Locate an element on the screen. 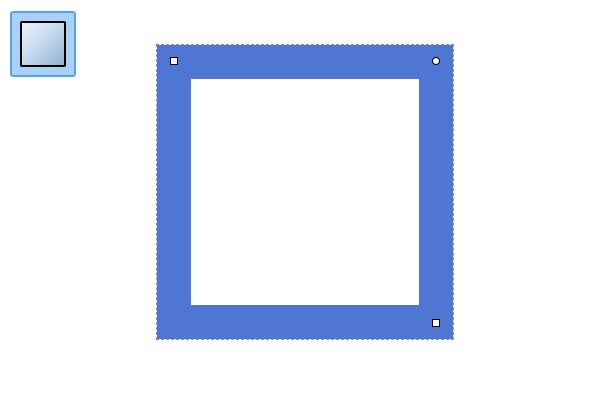  adjust-handle-top-right is located at coordinates (436, 61).